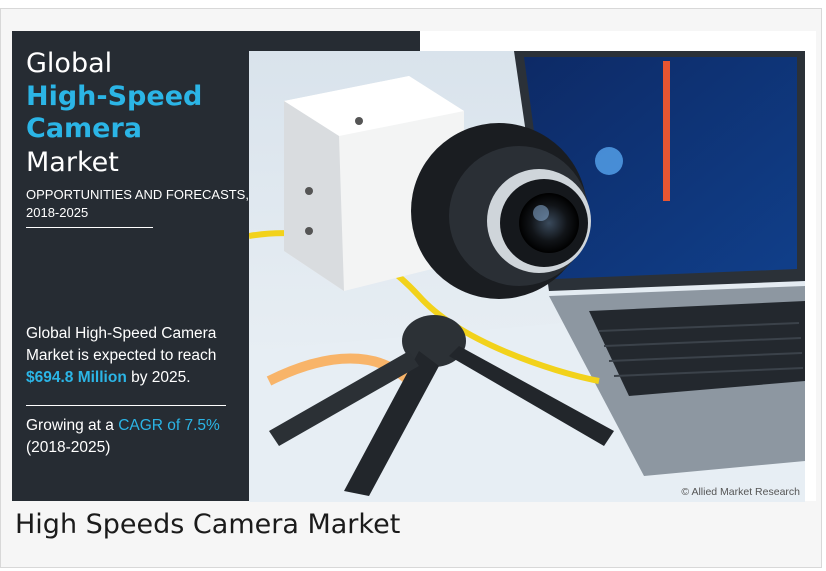 Image resolution: width=826 pixels, height=571 pixels. What do you see at coordinates (137, 203) in the screenshot?
I see `subtitle-forecasts: OPPORTUNITIES AND FORECASTS, 2018-2025` at bounding box center [137, 203].